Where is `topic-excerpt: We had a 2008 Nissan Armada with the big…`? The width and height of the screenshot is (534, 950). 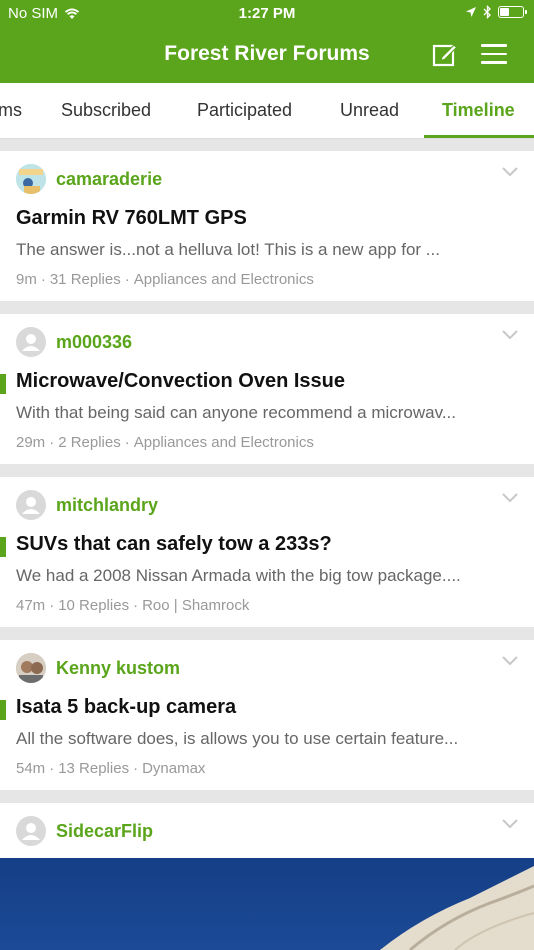
topic-excerpt: We had a 2008 Nissan Armada with the big… is located at coordinates (238, 575).